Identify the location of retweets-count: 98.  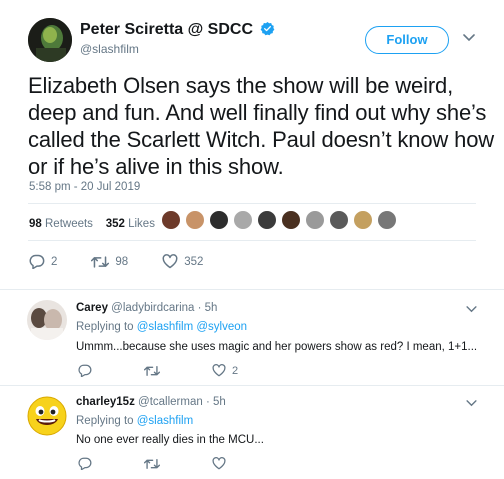
(35, 224).